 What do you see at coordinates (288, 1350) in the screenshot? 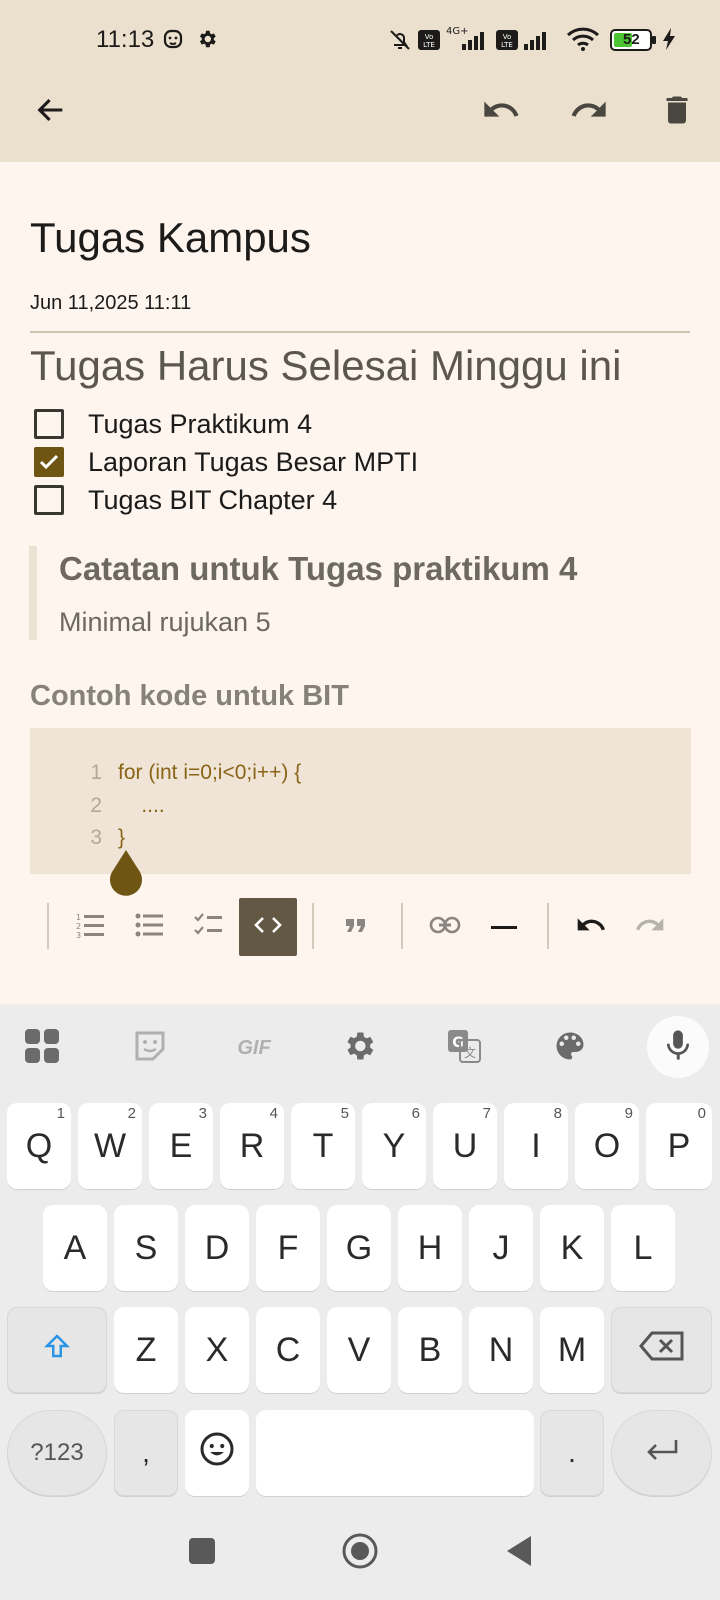
I see `key-c: C` at bounding box center [288, 1350].